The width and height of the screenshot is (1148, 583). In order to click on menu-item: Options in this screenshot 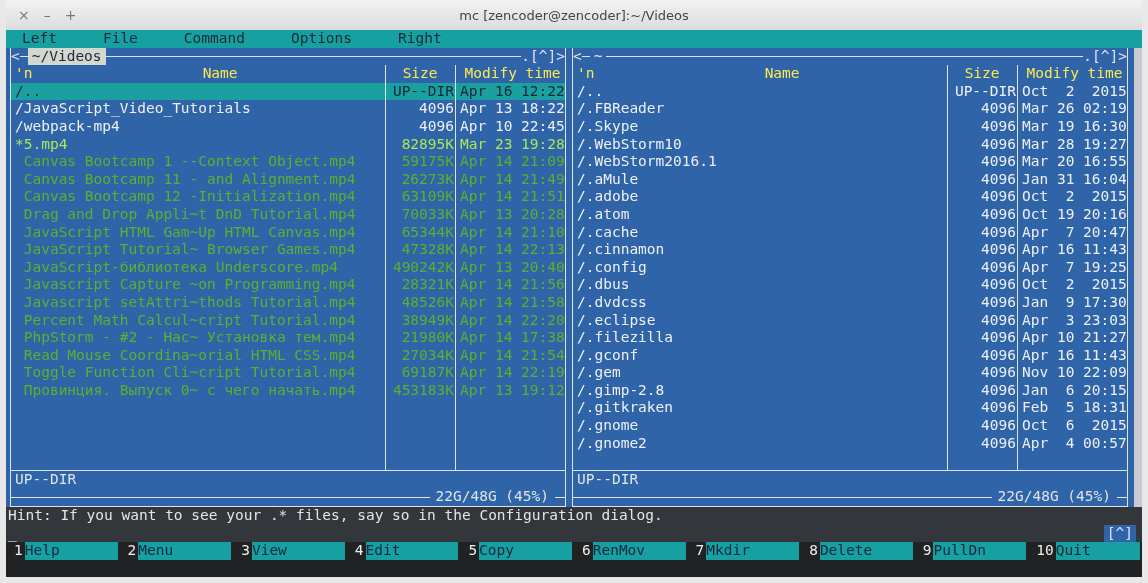, I will do `click(321, 39)`.